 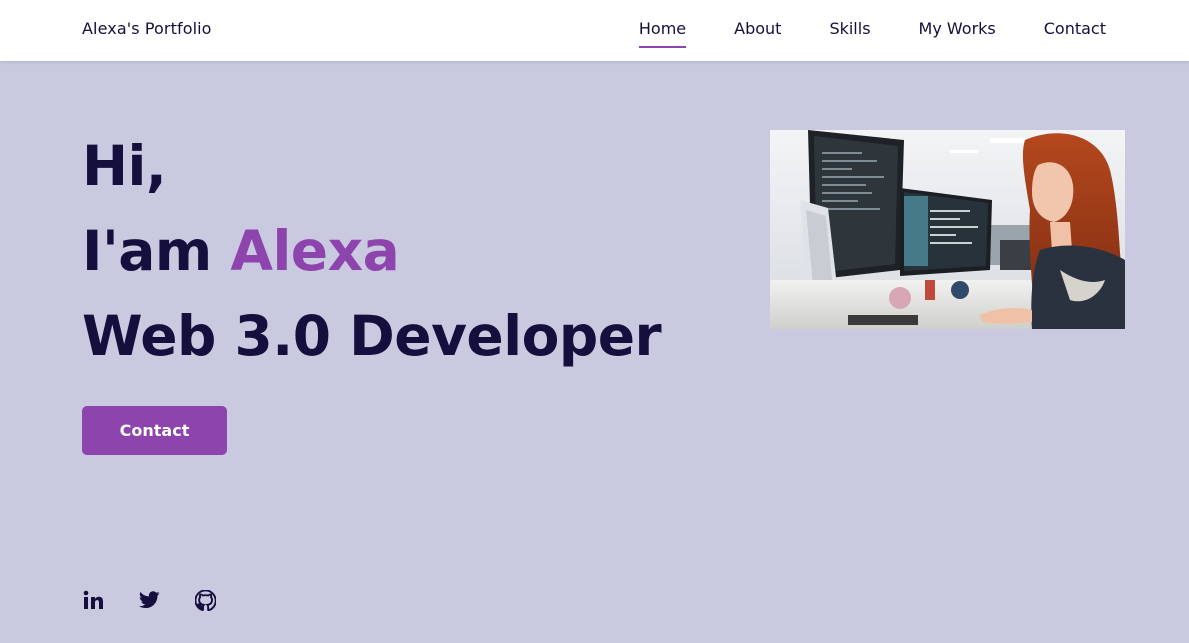 What do you see at coordinates (93, 600) in the screenshot?
I see `linkedin-icon` at bounding box center [93, 600].